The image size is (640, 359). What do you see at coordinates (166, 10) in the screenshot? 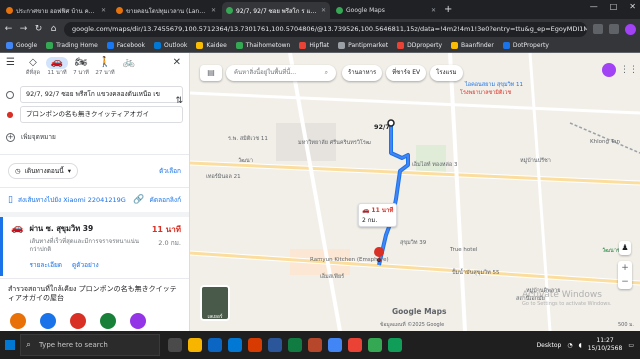
I see `browser-tab: ขายคอนโดปทุมเวลาน (LandsMa...✕` at bounding box center [166, 10].